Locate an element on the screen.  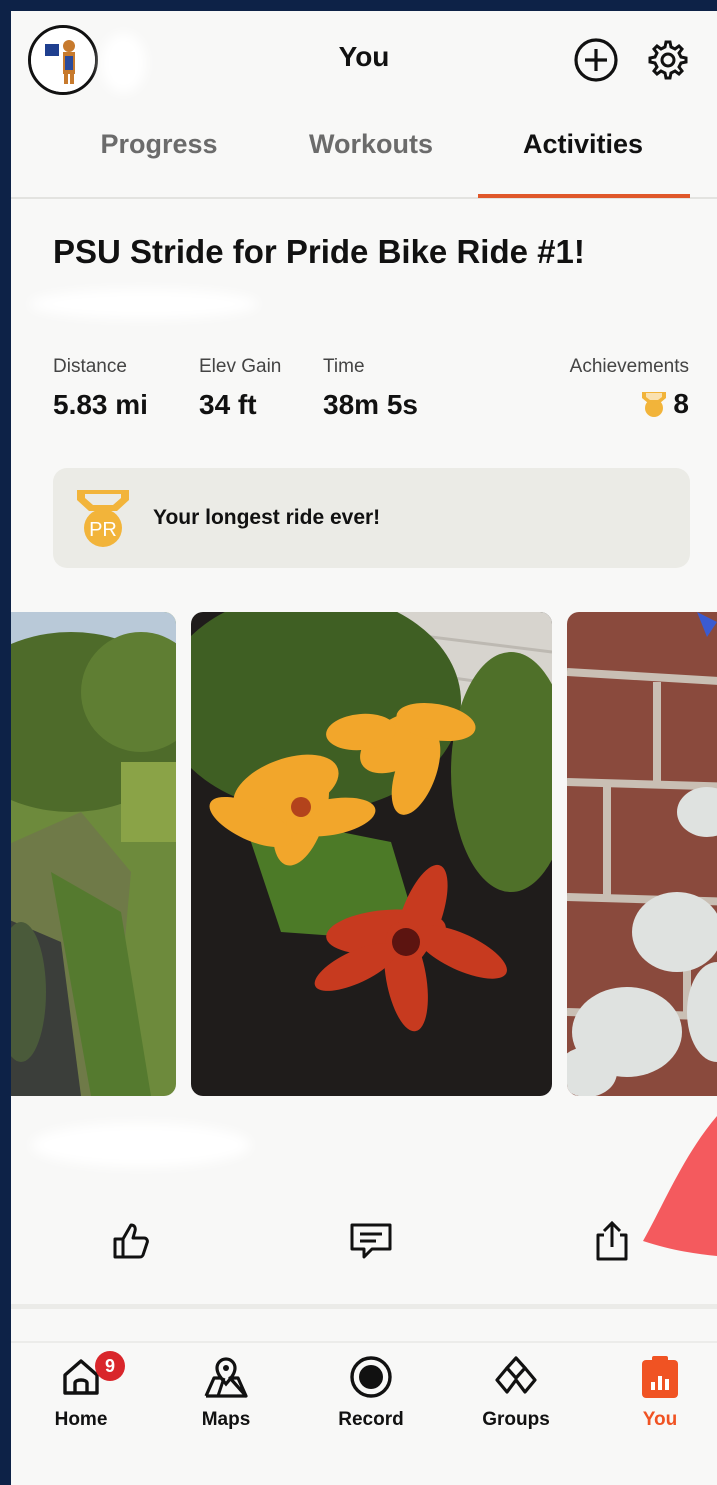
add-button is located at coordinates (596, 60).